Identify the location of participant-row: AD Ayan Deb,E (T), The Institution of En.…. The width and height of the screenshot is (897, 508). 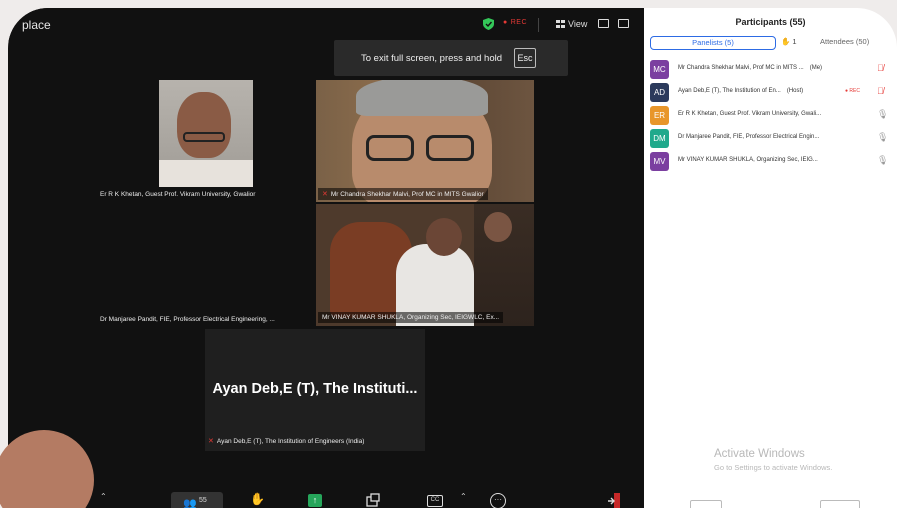
(770, 92).